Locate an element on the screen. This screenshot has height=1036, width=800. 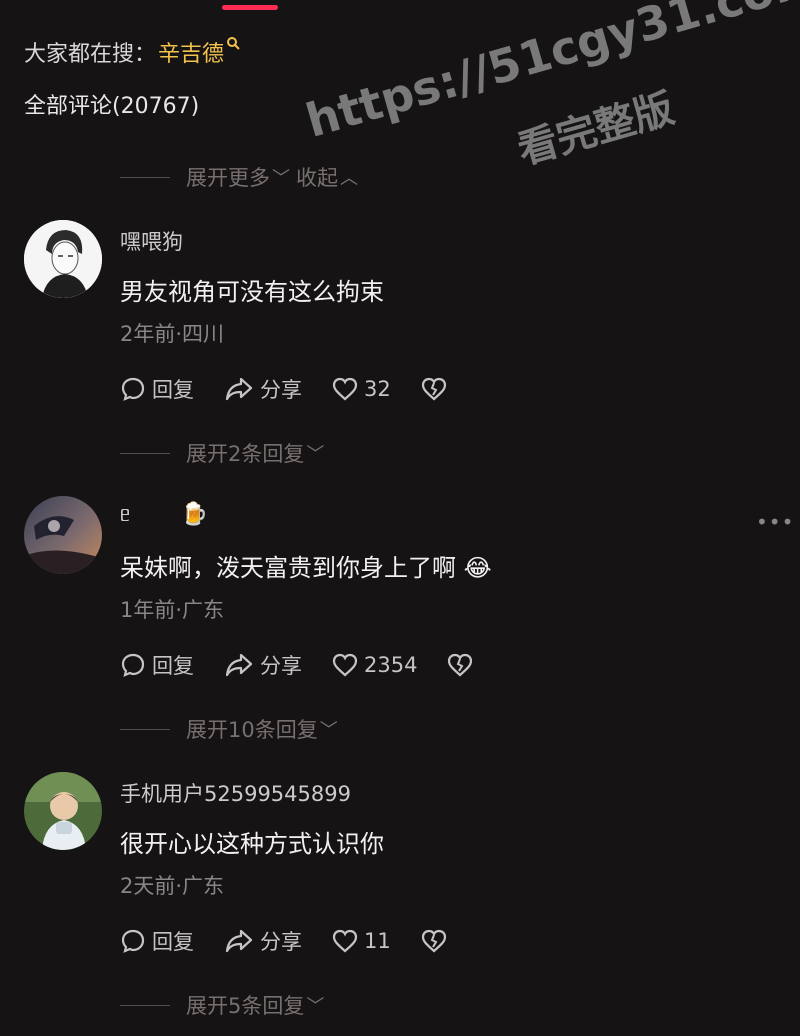
expand-replies-button: 展开10条回复 ﹀ is located at coordinates (232, 729).